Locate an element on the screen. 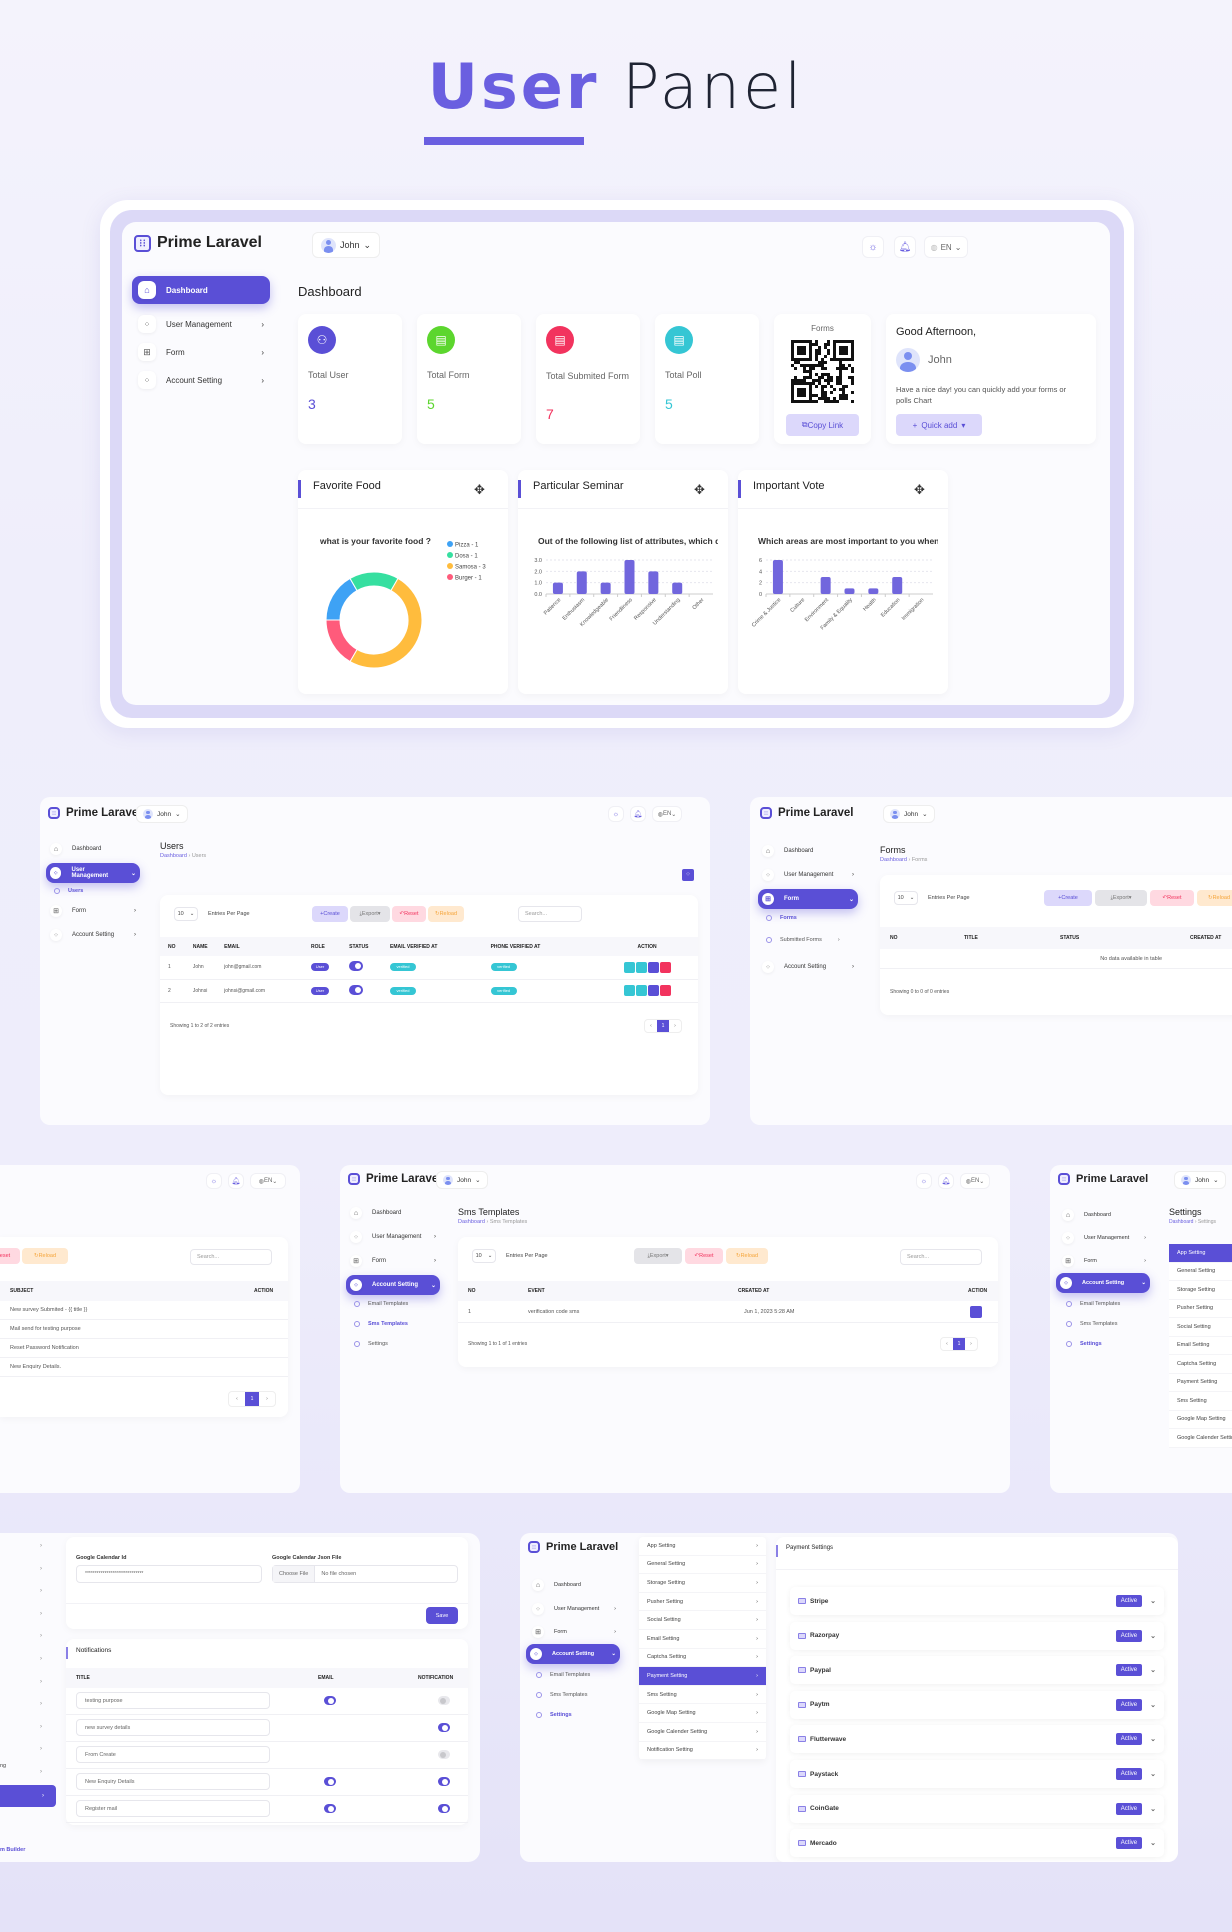 This screenshot has height=1932, width=1232. settings-menu-item: Storage Setting › is located at coordinates (702, 1583).